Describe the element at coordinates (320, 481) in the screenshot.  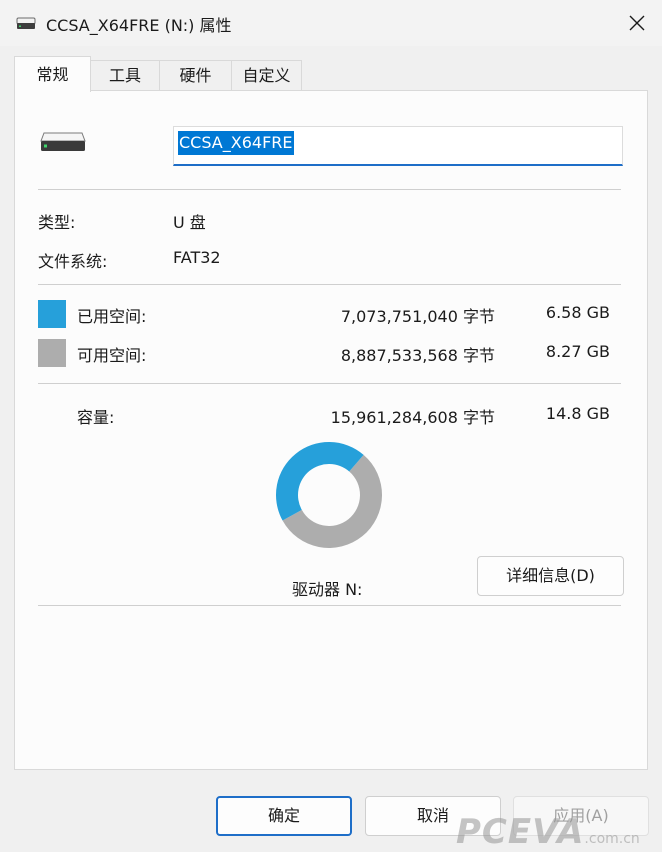
I see `used-space-segment` at that location.